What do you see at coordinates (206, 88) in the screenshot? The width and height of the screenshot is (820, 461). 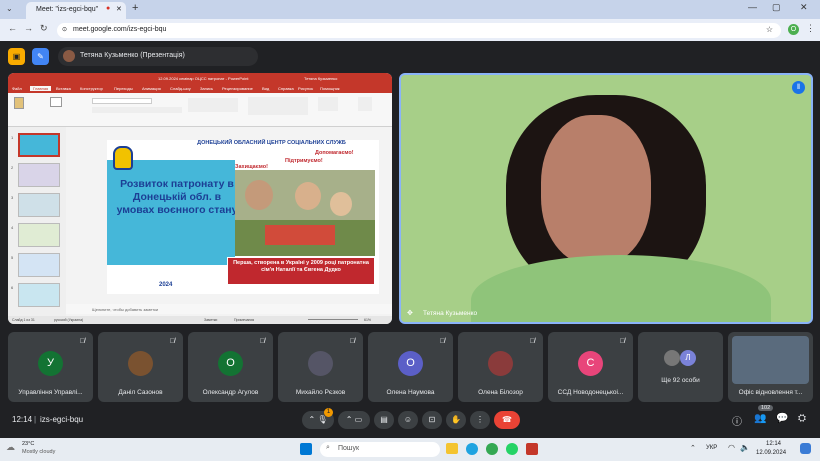 I see `ppt-tab-record: Запись` at bounding box center [206, 88].